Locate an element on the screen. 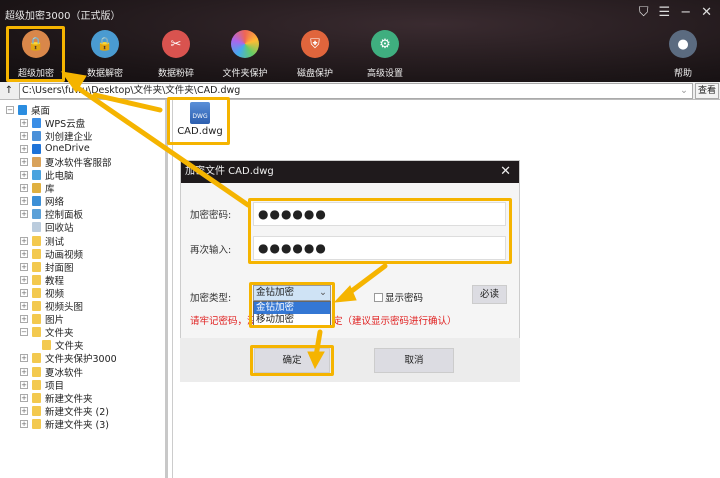  tree-node-label: 回收站 is located at coordinates (59, 229).